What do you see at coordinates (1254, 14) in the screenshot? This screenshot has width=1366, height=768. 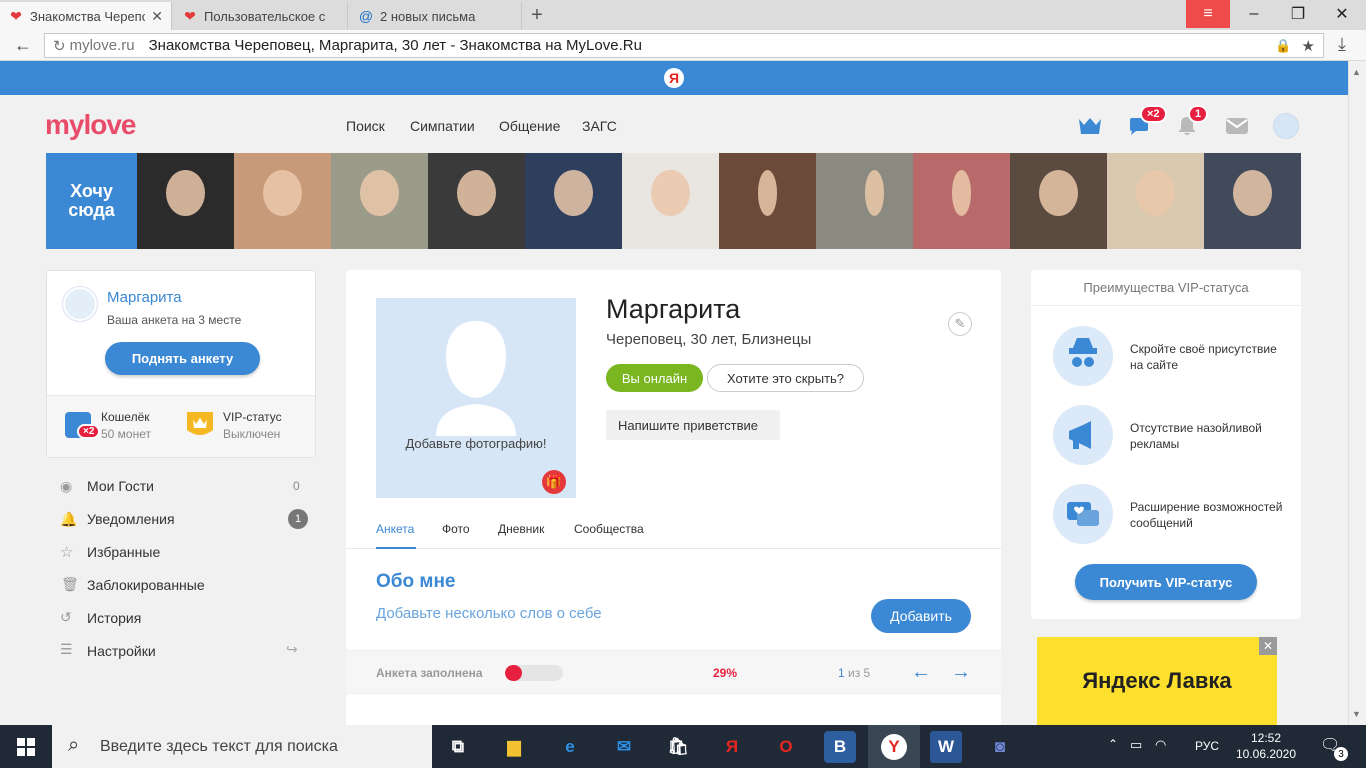 I see `minimize-button: –` at bounding box center [1254, 14].